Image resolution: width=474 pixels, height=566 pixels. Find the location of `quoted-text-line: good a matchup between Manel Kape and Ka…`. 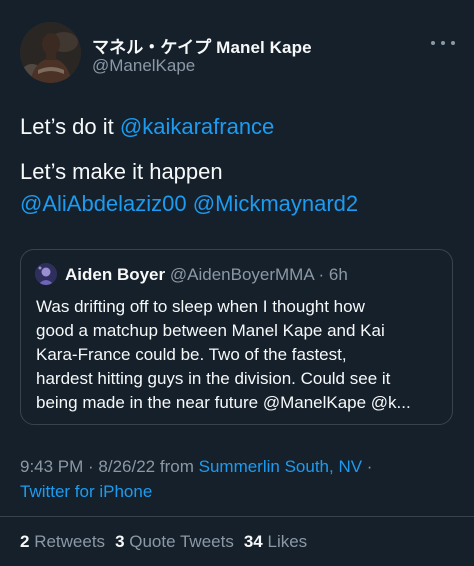

quoted-text-line: good a matchup between Manel Kape and Ka… is located at coordinates (210, 330).